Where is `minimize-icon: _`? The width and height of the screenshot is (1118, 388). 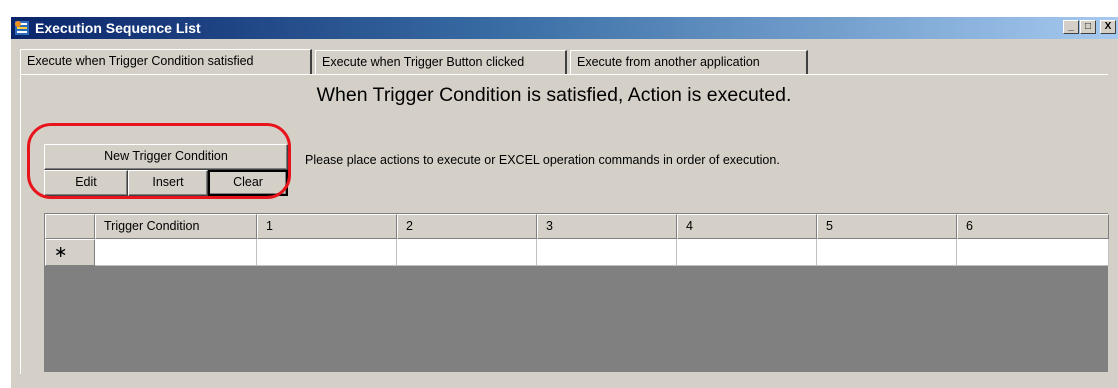 minimize-icon: _ is located at coordinates (1071, 27).